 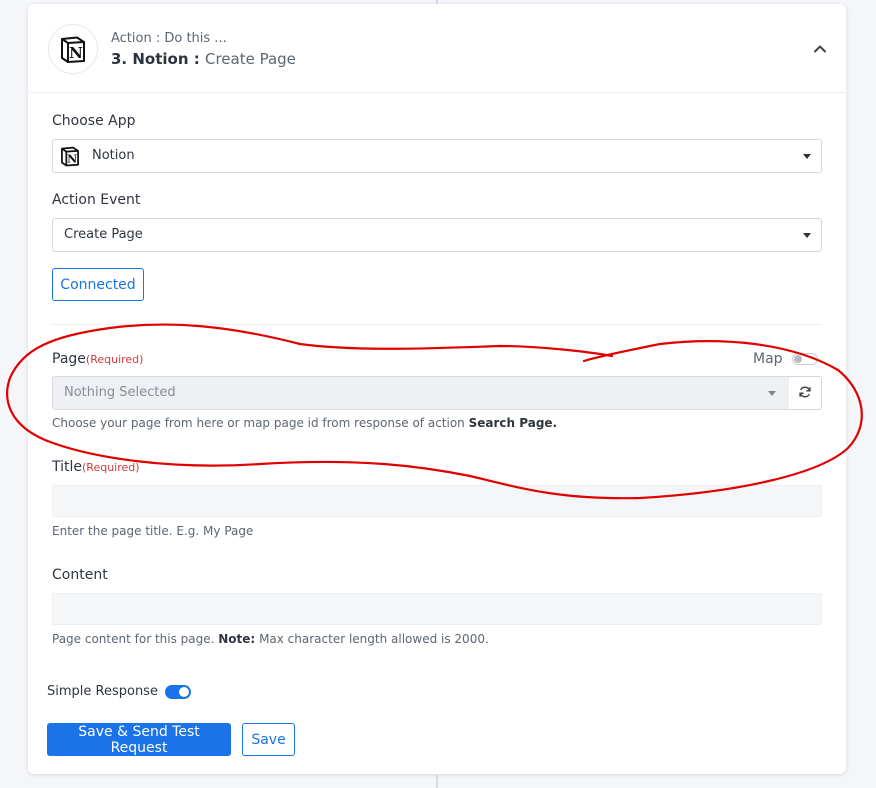 I want to click on flow-connector-bottom, so click(x=437, y=781).